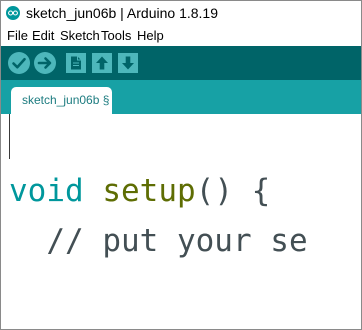 This screenshot has width=362, height=330. Describe the element at coordinates (233, 191) in the screenshot. I see `code-punctuation: () {` at that location.